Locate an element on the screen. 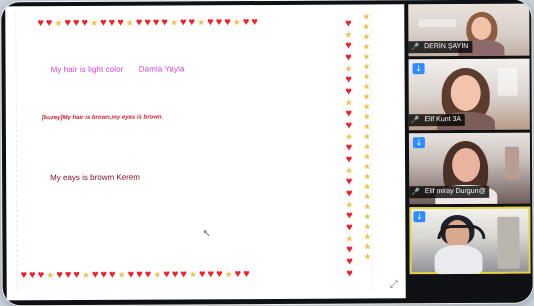 This screenshot has width=534, height=306. note-text: My eays is browm Kerem is located at coordinates (95, 177).